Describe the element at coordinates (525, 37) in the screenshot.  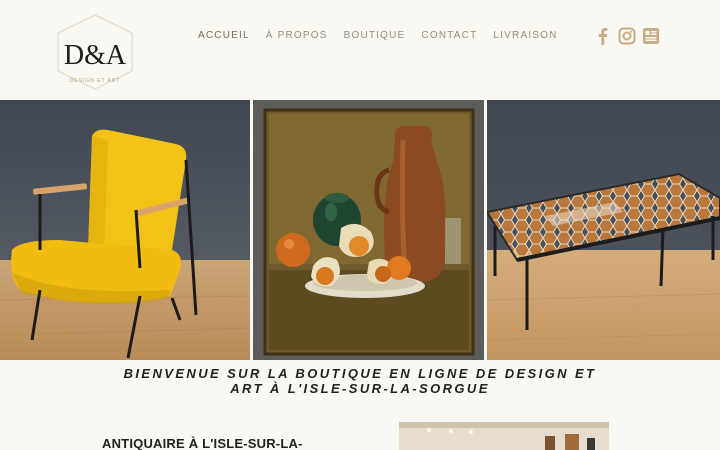
I see `nav-item-livraison: LIVRAISON` at that location.